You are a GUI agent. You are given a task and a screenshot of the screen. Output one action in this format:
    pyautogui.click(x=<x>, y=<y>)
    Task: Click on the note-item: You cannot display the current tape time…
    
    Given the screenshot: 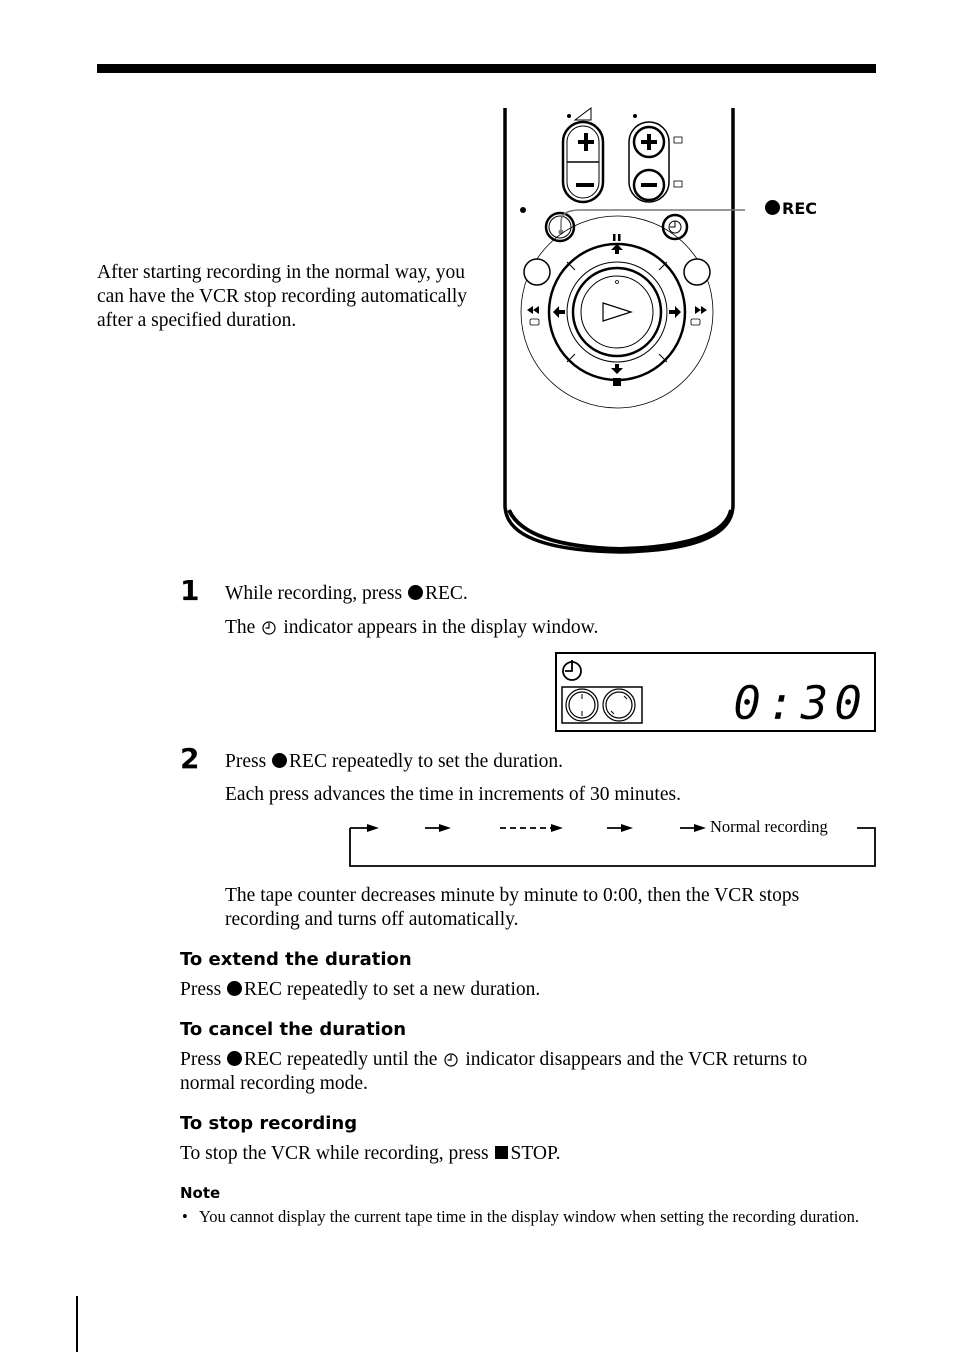 What is the action you would take?
    pyautogui.click(x=529, y=1216)
    